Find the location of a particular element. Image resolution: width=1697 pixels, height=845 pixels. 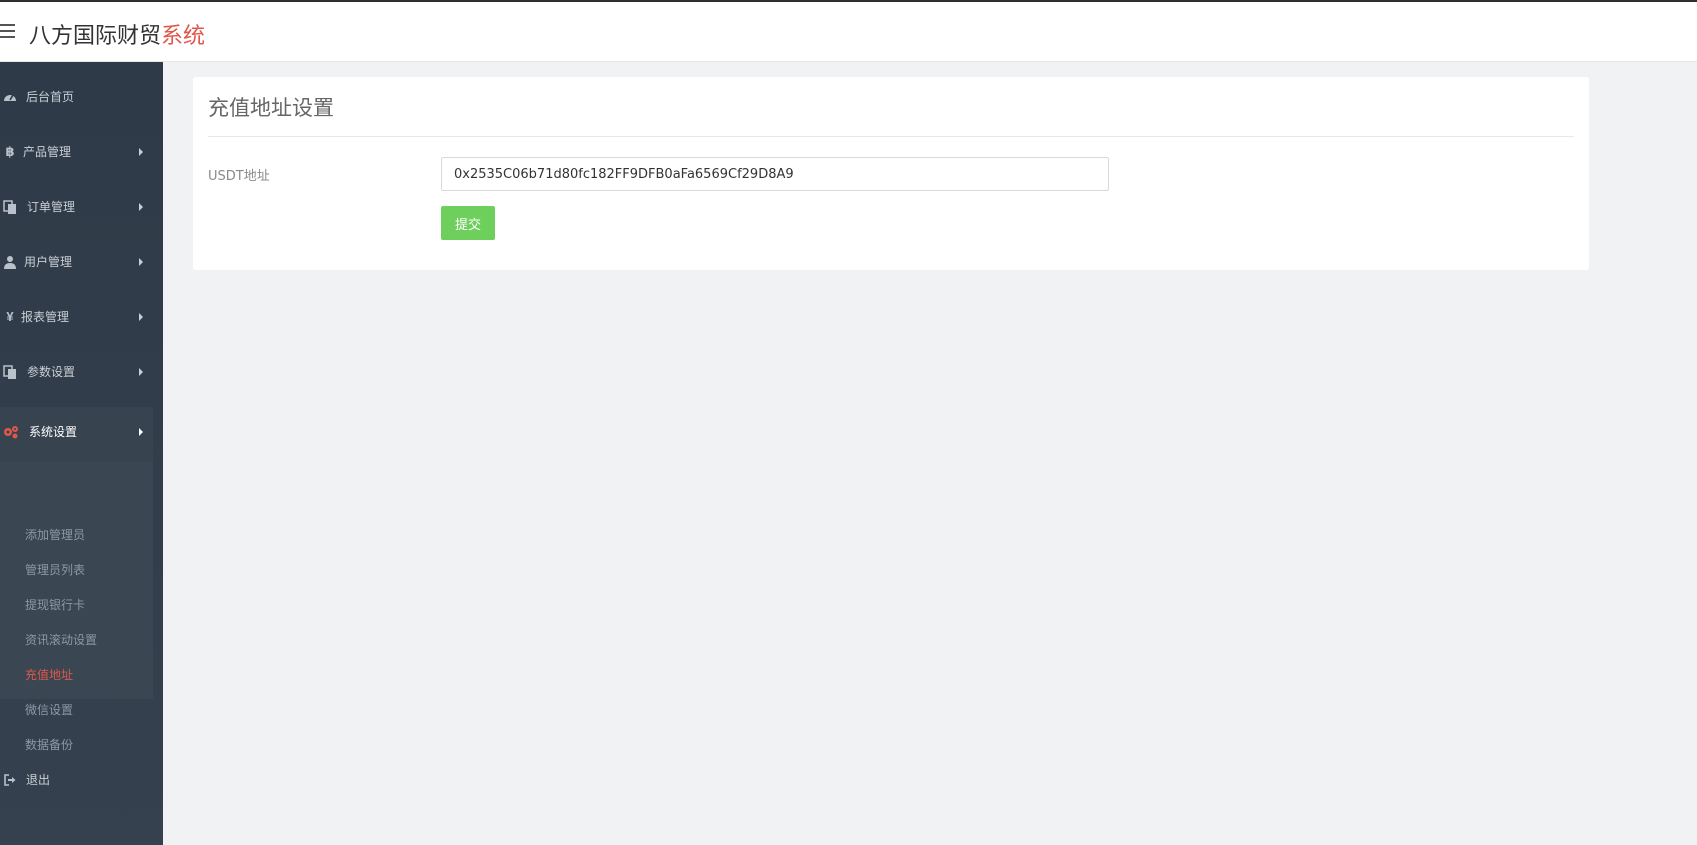

brand-accent: 系统 is located at coordinates (183, 36).